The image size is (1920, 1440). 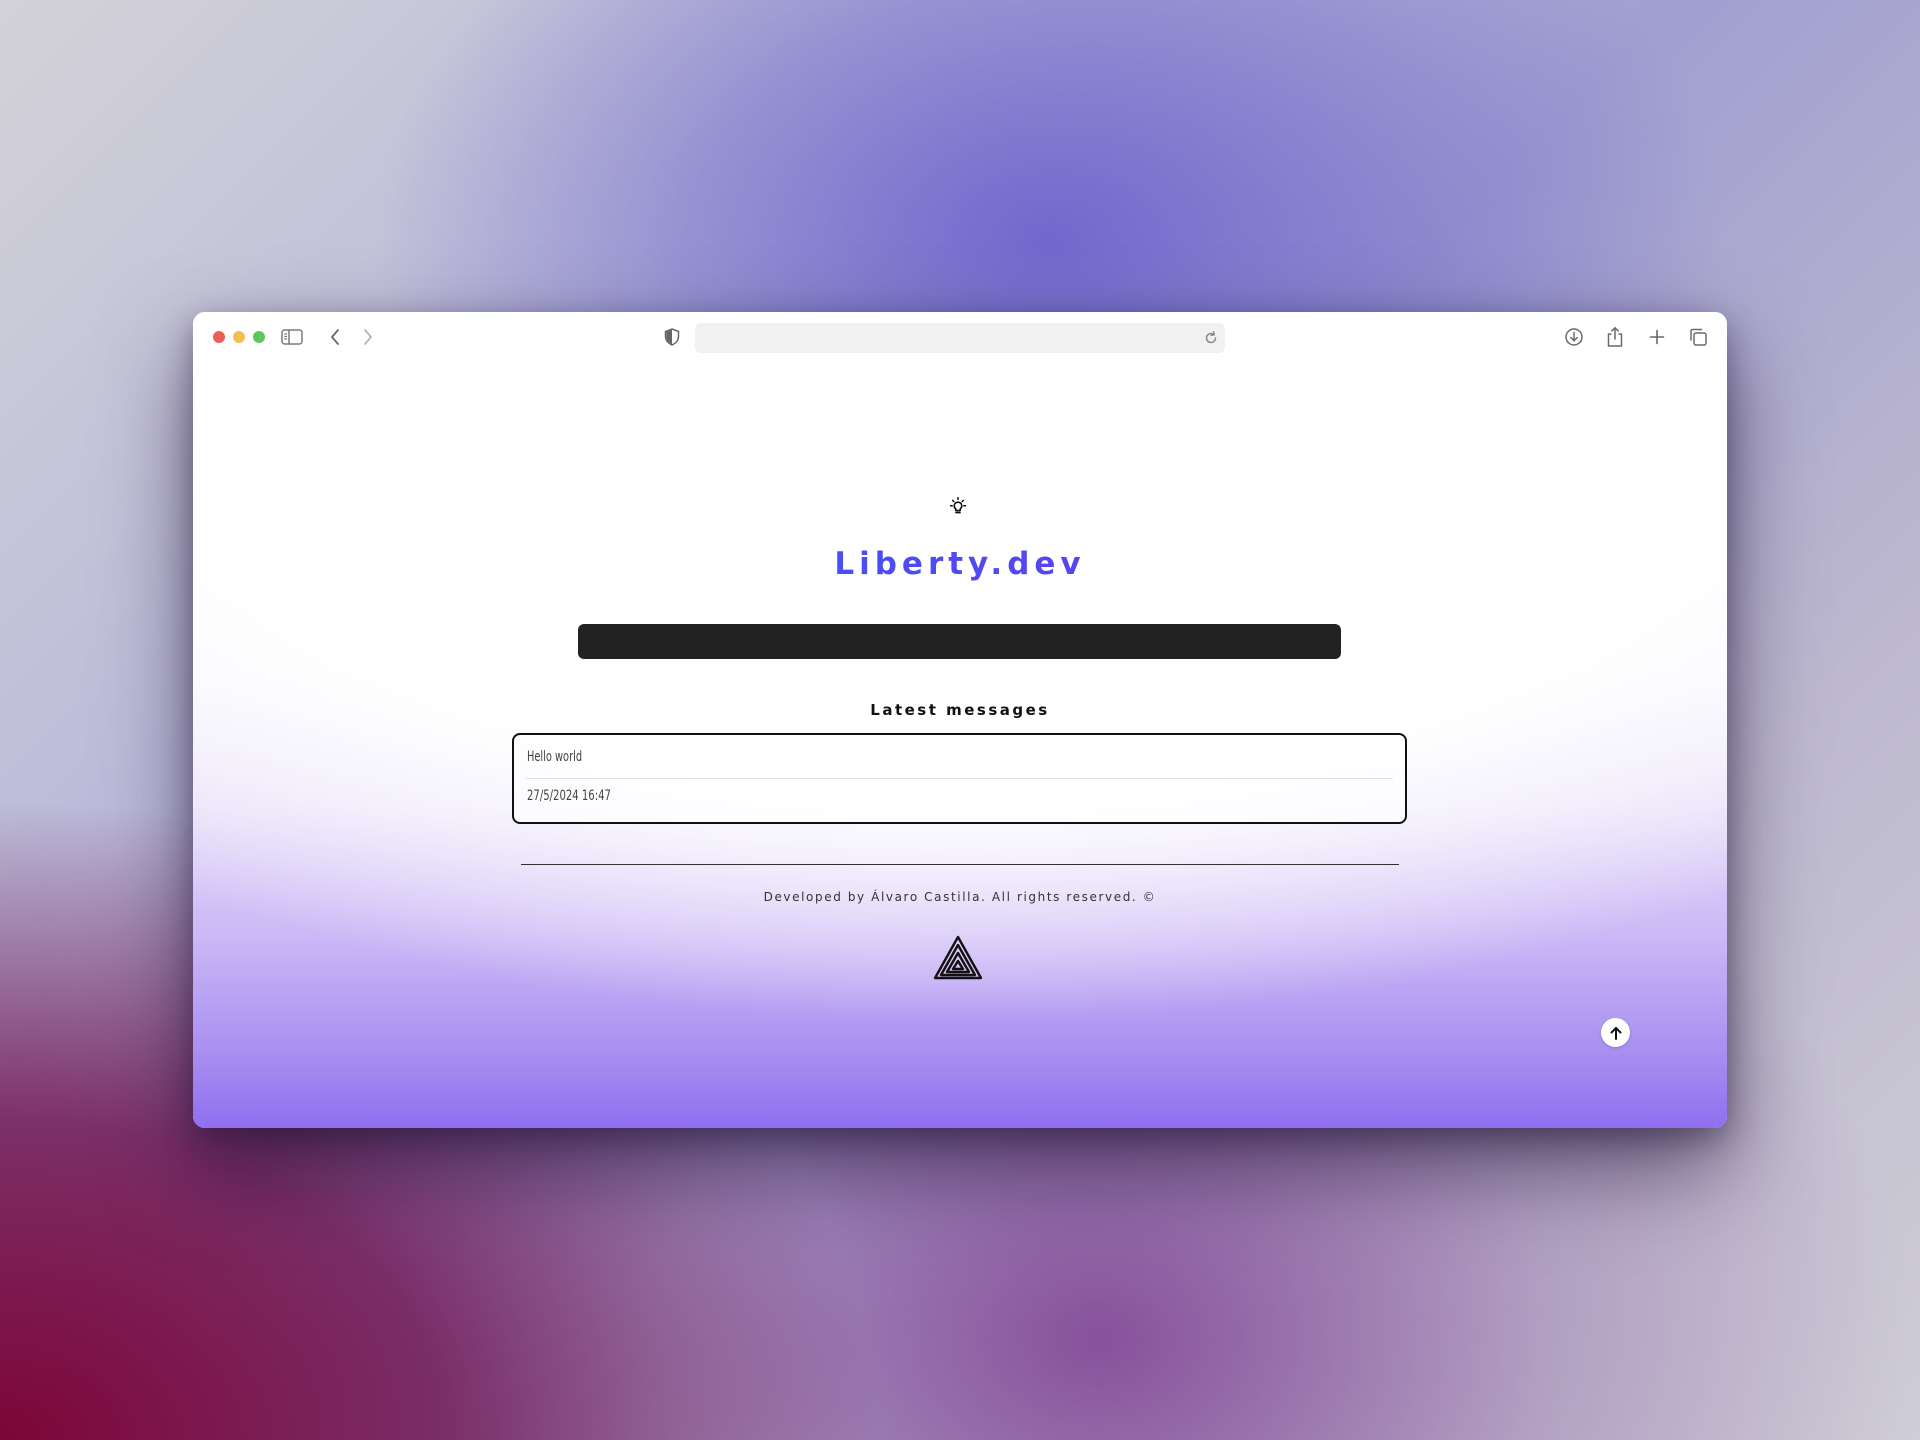 I want to click on message-text: Hello world, so click(x=555, y=757).